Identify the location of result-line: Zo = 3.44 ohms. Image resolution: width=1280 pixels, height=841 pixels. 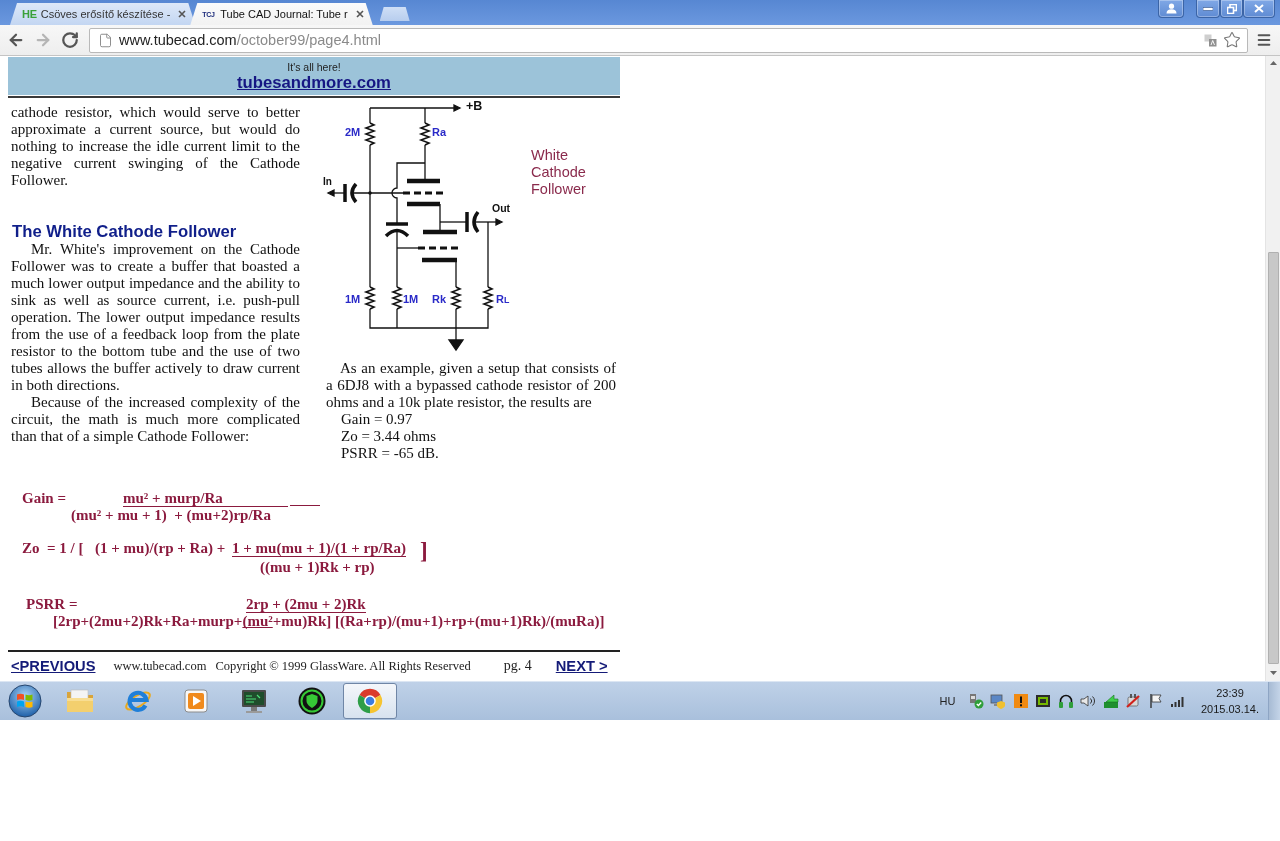
(389, 436).